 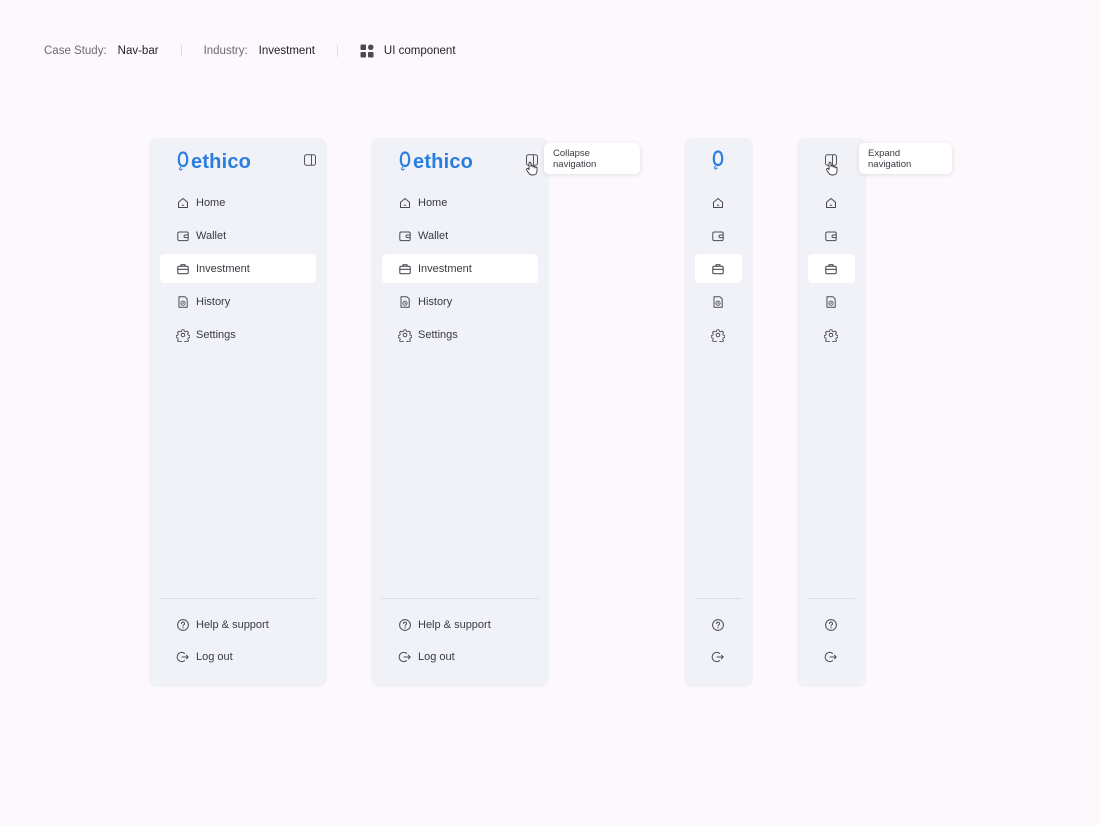 I want to click on collapse-navigation-tooltip: Collapse navigation, so click(x=592, y=158).